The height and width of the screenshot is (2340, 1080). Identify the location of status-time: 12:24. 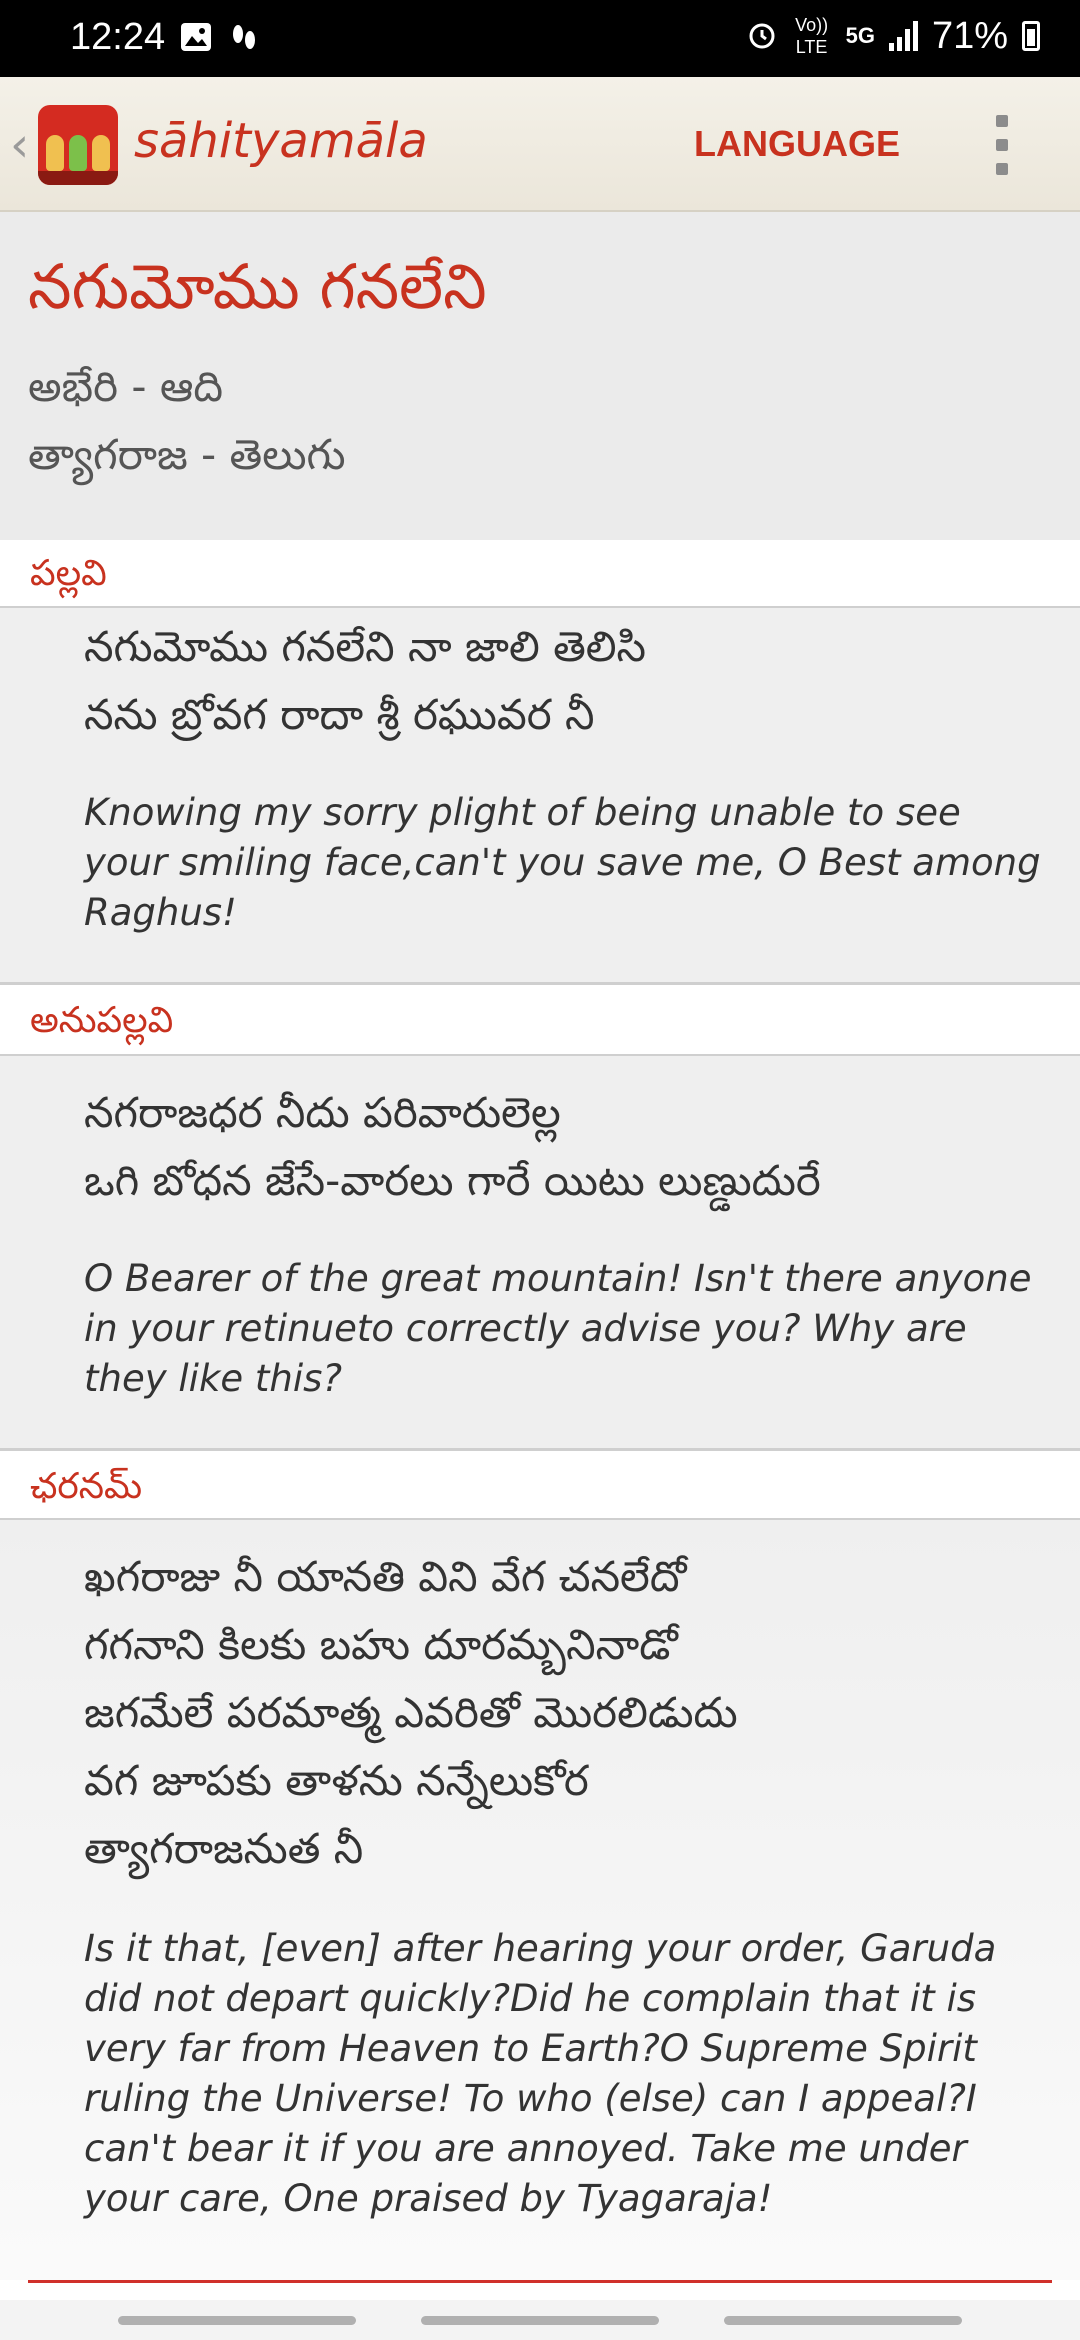
(118, 37).